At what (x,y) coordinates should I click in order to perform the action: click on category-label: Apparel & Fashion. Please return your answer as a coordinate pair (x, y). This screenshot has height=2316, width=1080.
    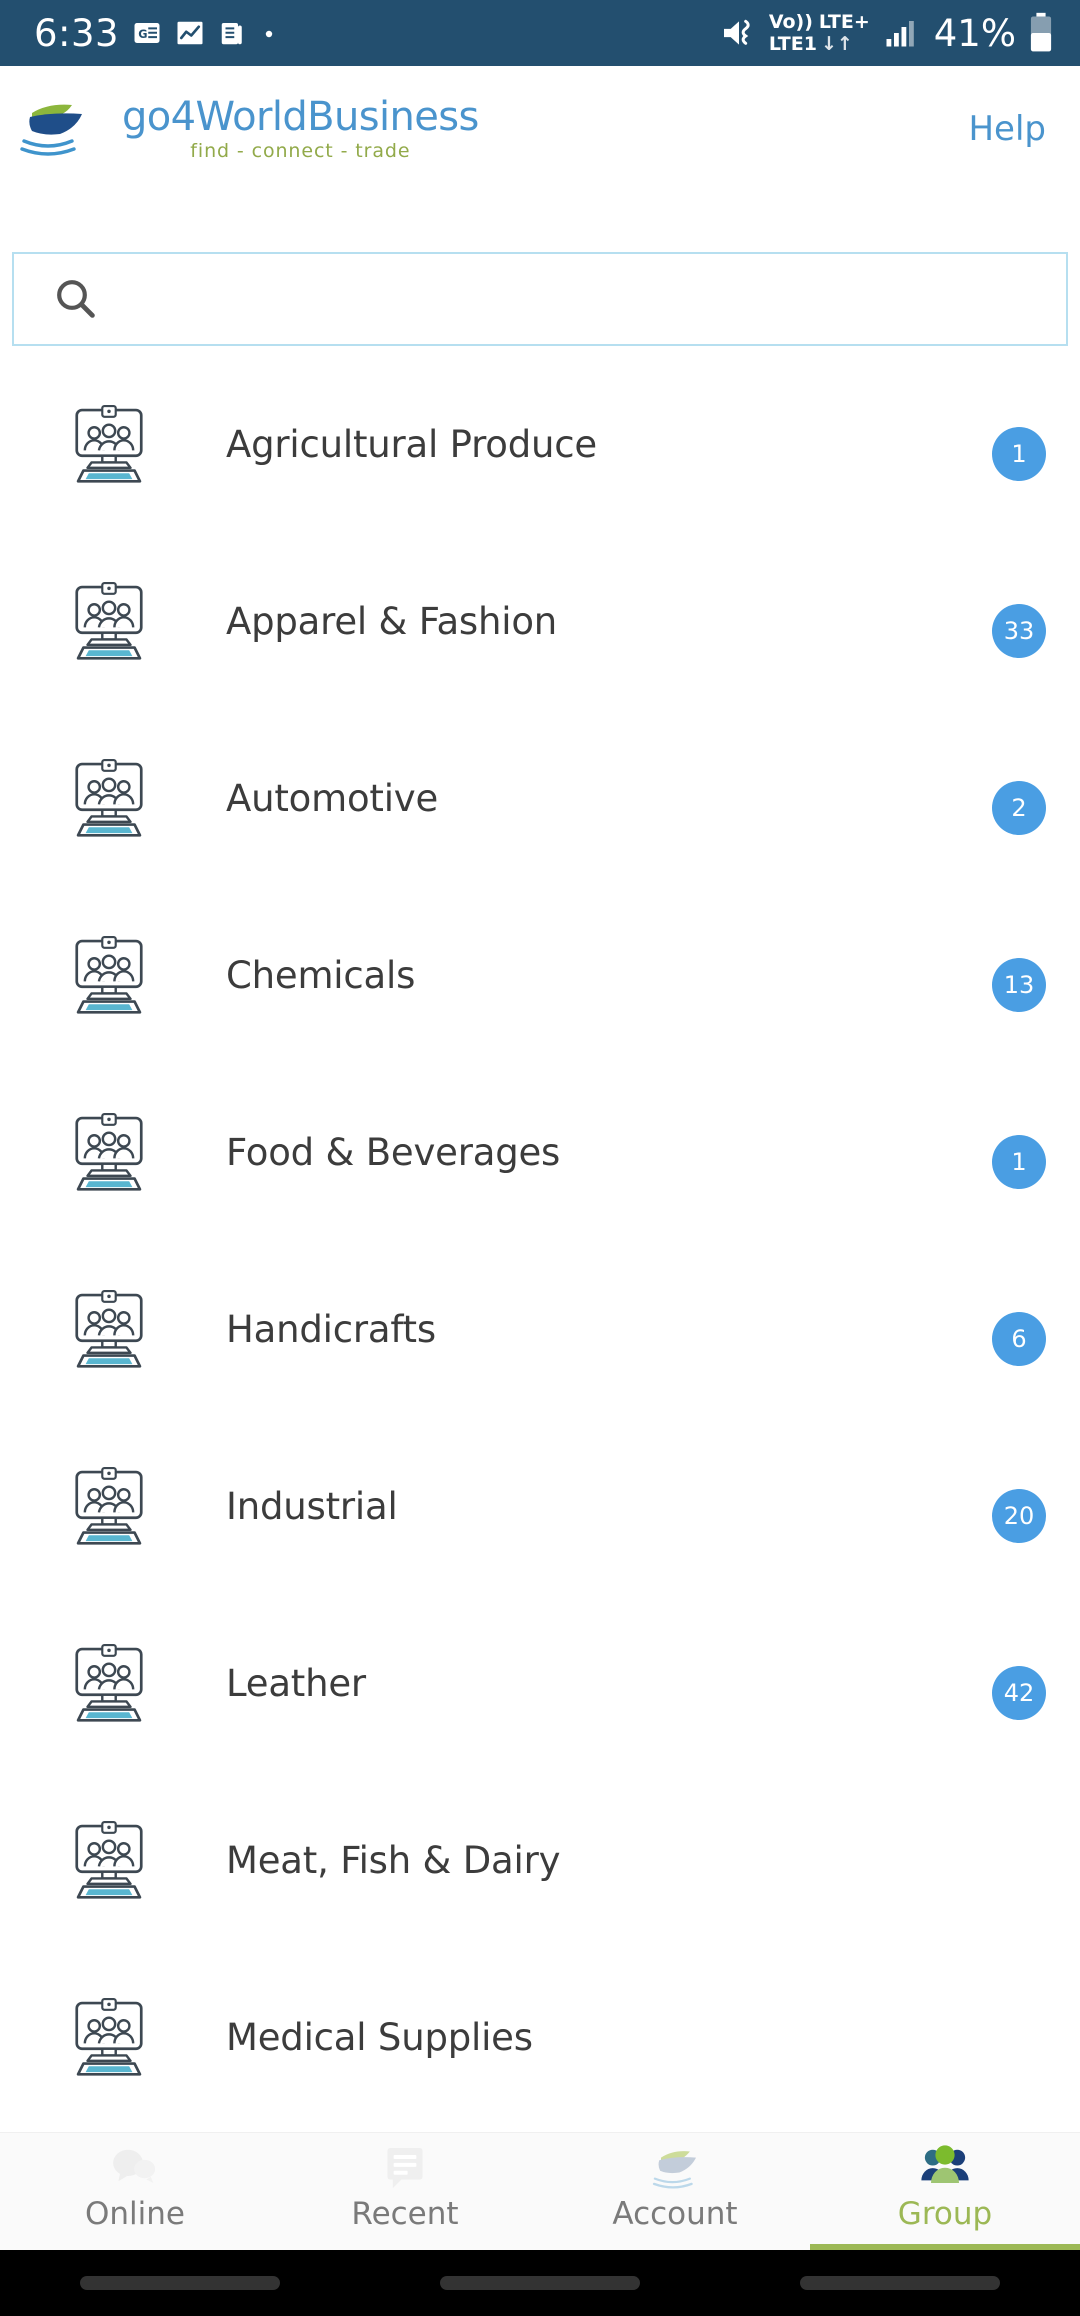
    Looking at the image, I should click on (392, 621).